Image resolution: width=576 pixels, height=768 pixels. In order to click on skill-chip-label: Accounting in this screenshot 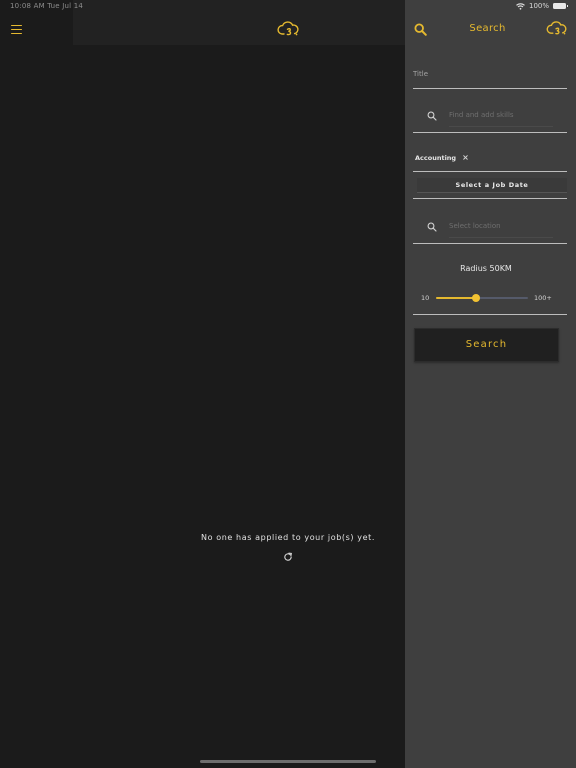, I will do `click(436, 158)`.